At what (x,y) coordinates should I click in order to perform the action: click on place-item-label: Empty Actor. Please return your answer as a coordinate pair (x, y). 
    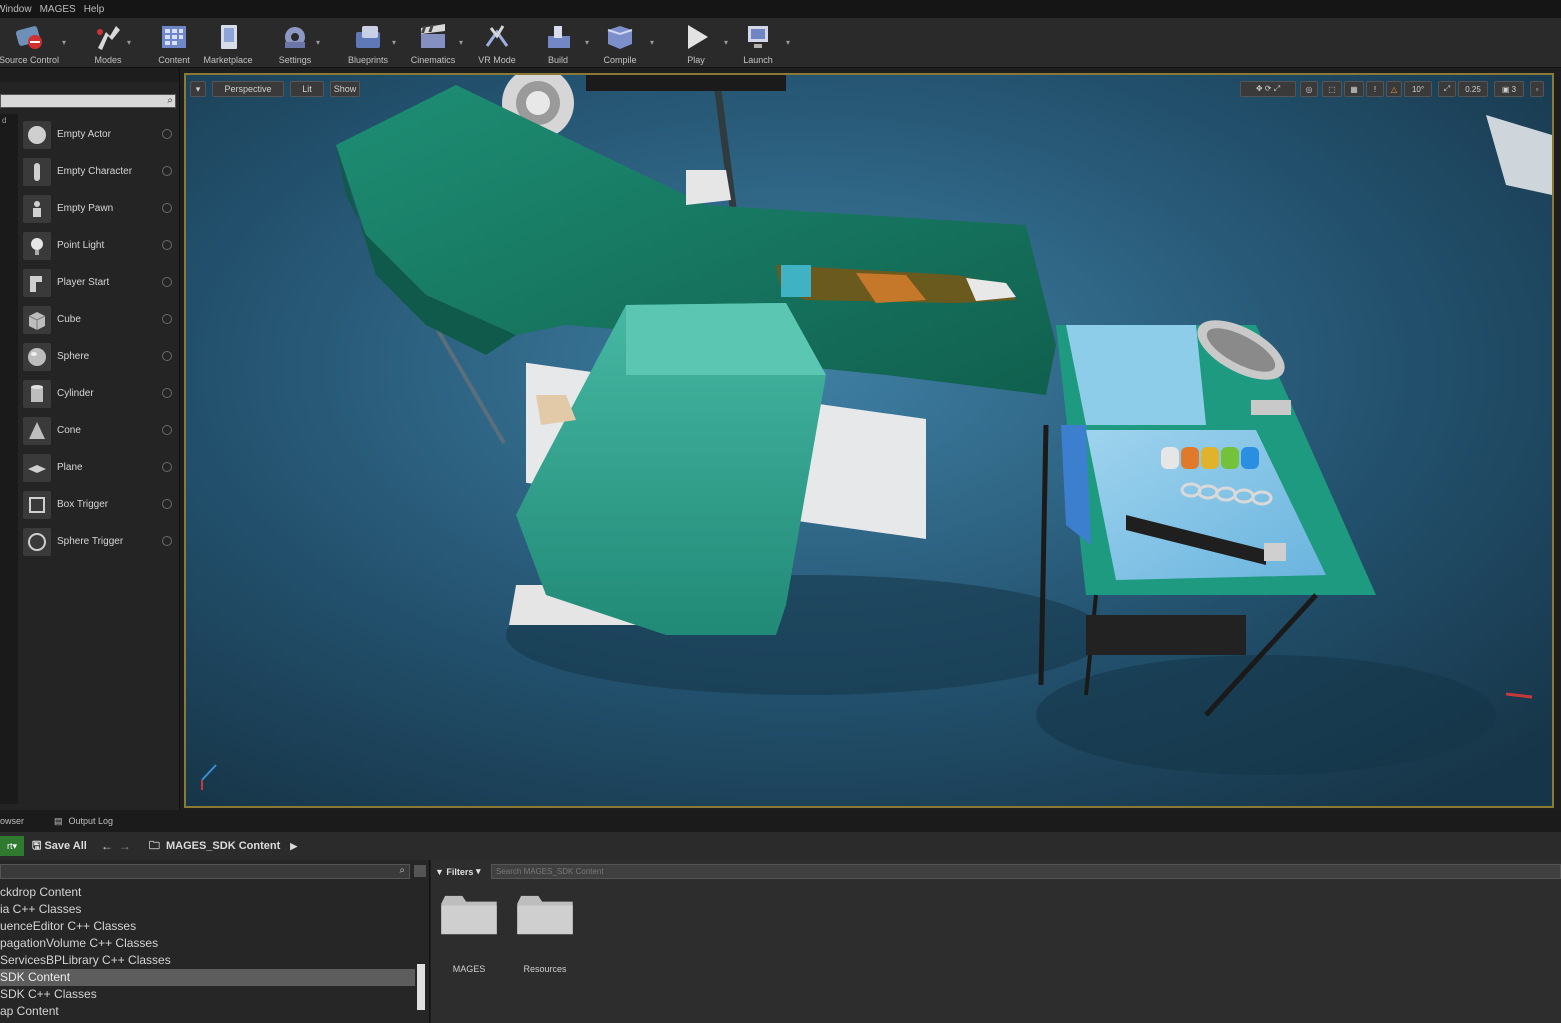
    Looking at the image, I should click on (84, 134).